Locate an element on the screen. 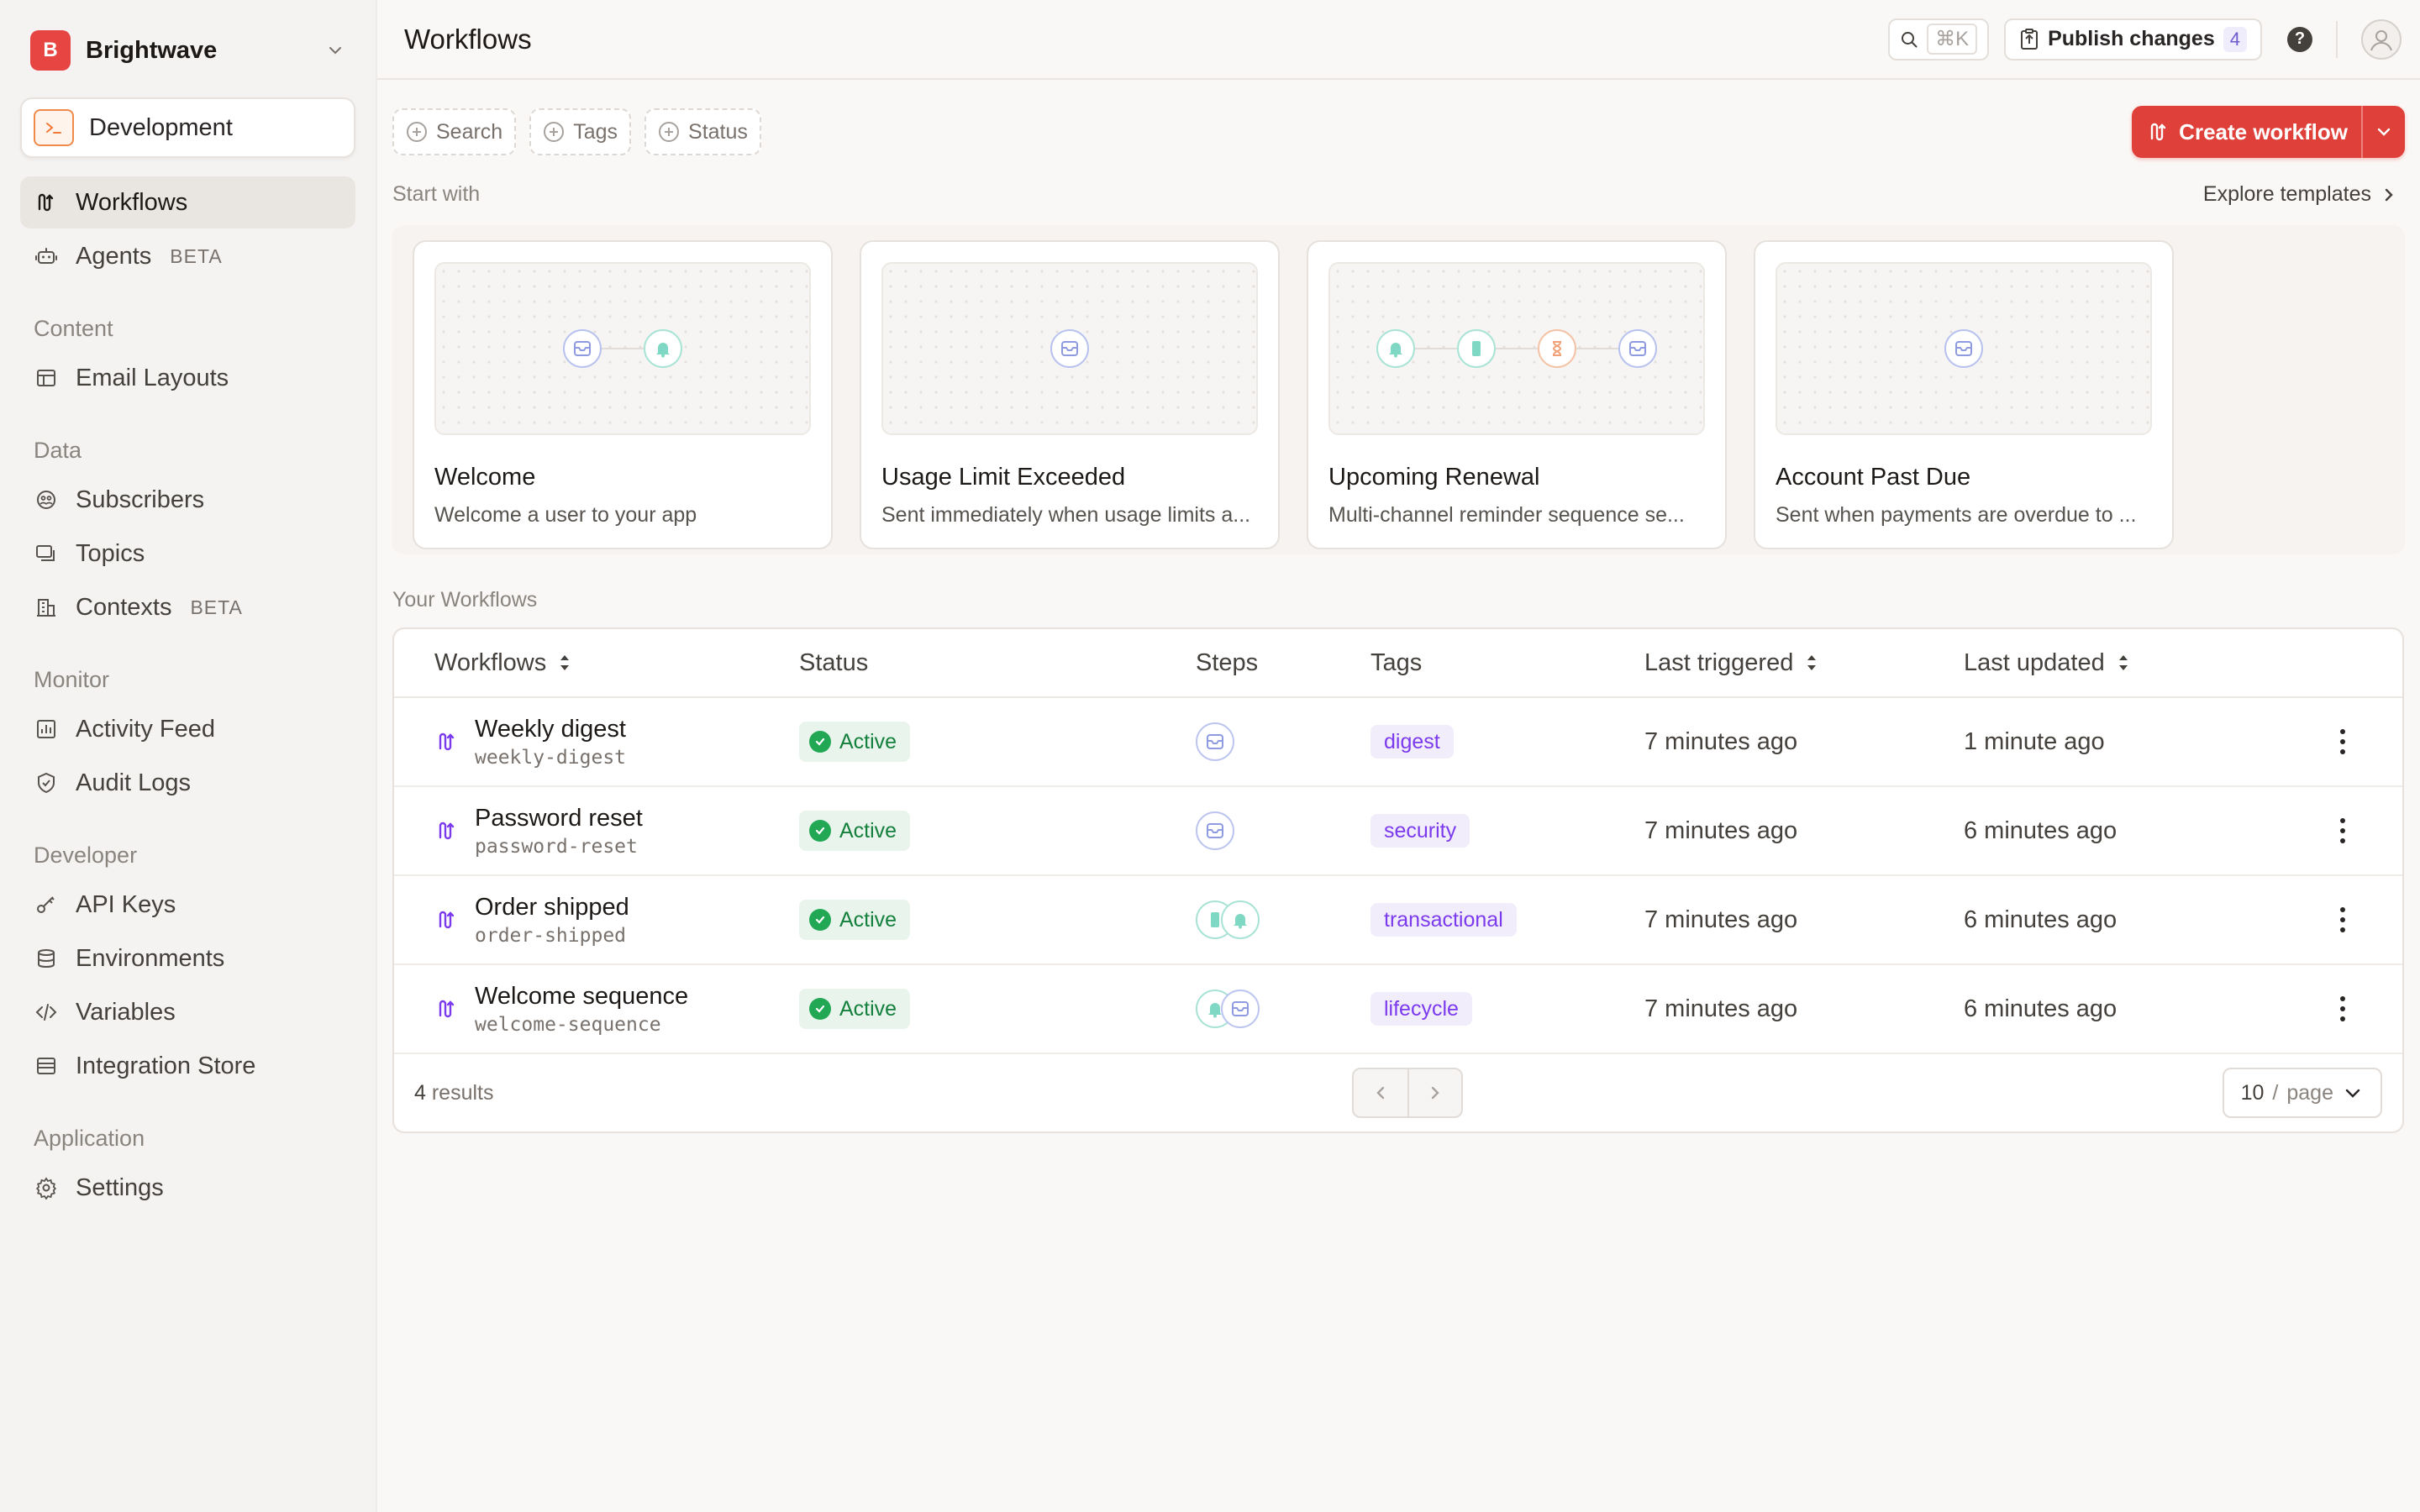 Image resolution: width=2420 pixels, height=1512 pixels. column-label: Workflows is located at coordinates (491, 662).